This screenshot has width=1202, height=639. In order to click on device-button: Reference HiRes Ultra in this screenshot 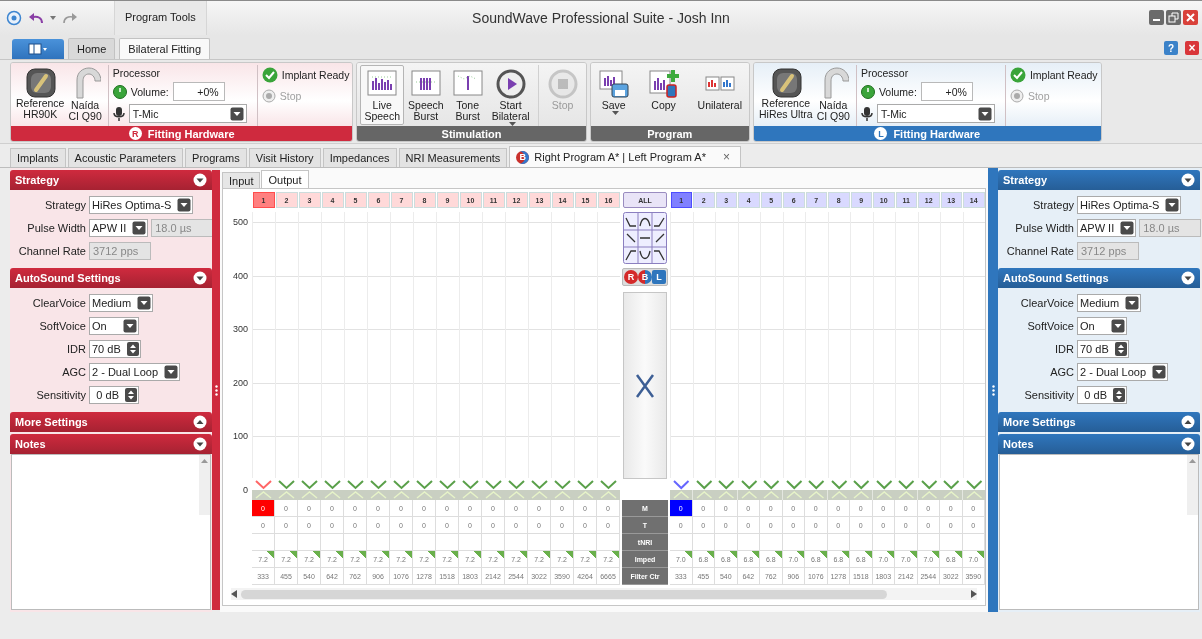, I will do `click(785, 93)`.